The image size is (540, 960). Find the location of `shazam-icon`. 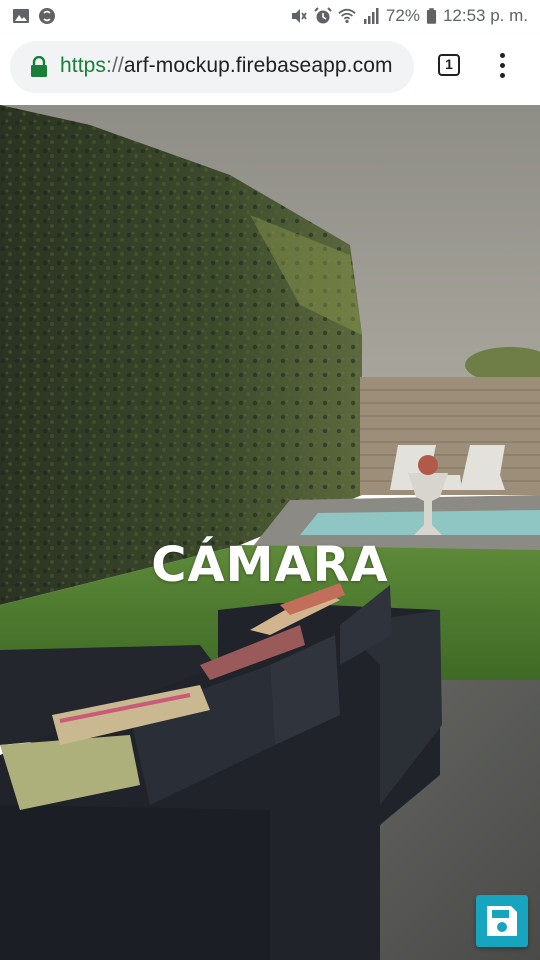

shazam-icon is located at coordinates (47, 16).